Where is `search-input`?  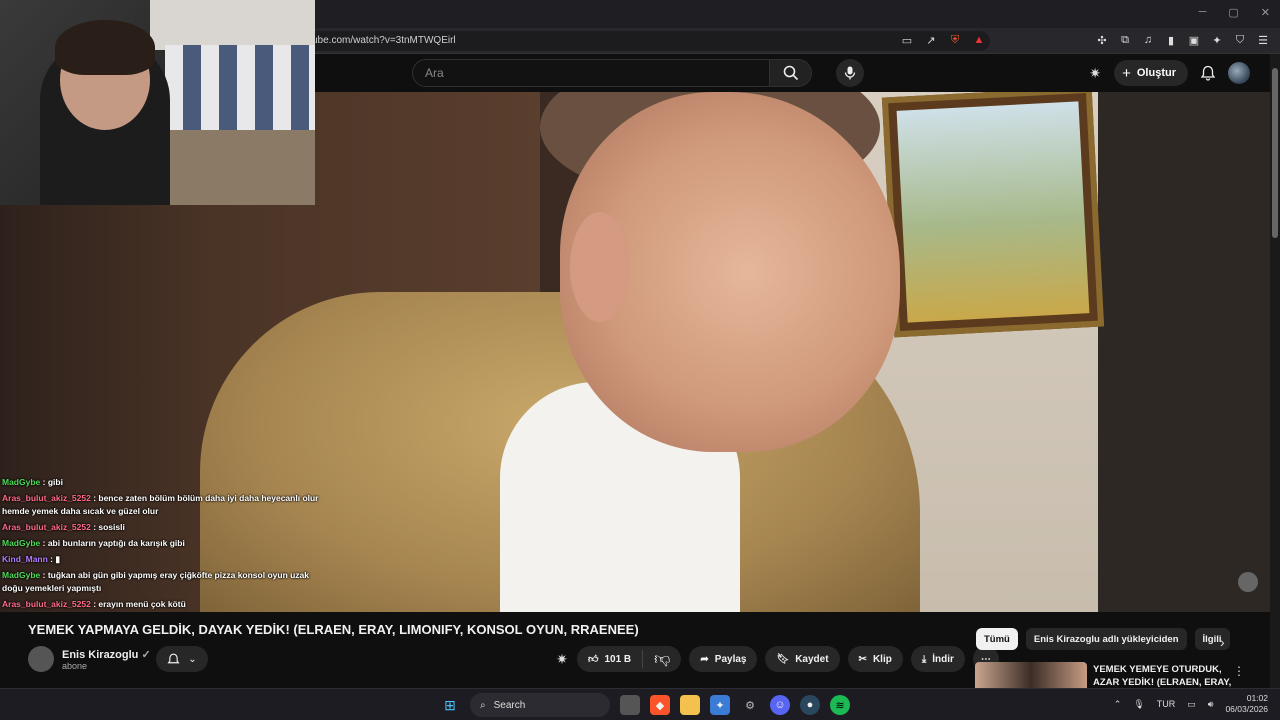 search-input is located at coordinates (591, 73).